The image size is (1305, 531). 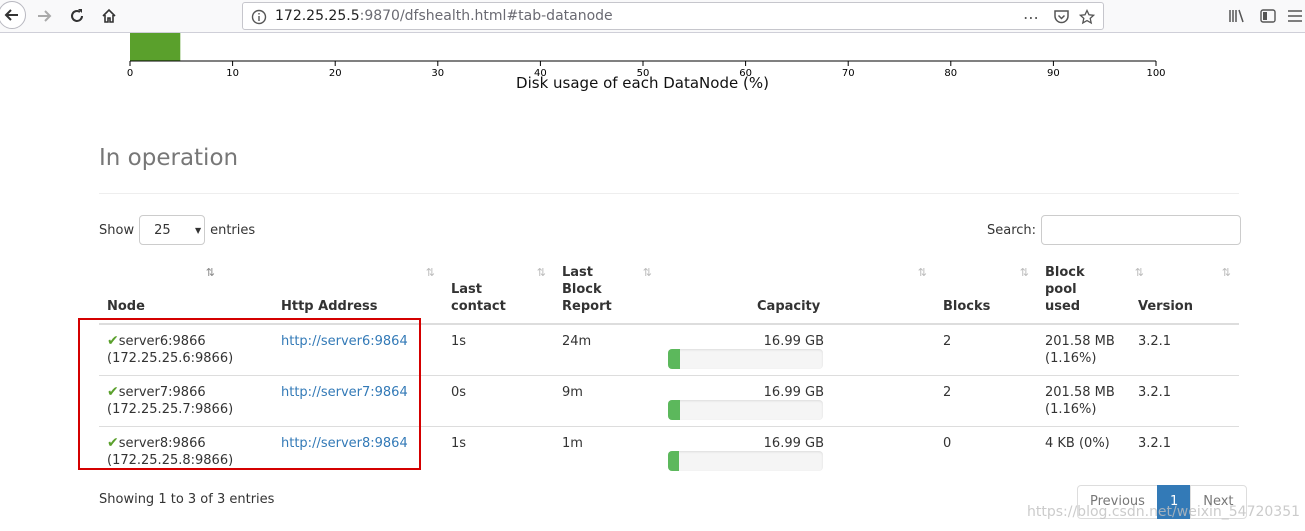 I want to click on col-header-version: Version ⇅, so click(x=1184, y=291).